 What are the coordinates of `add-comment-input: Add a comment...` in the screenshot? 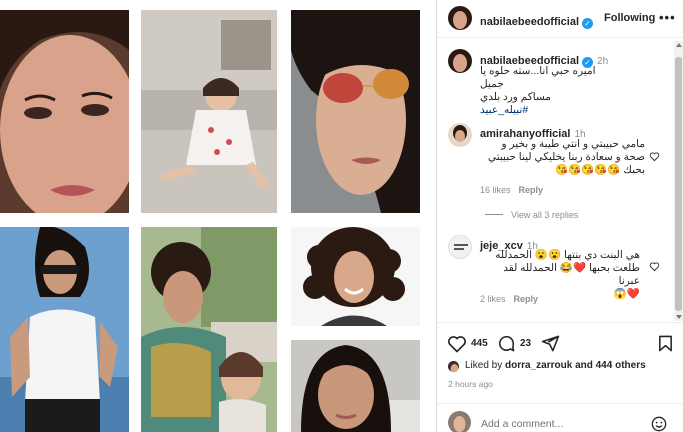 It's located at (522, 424).